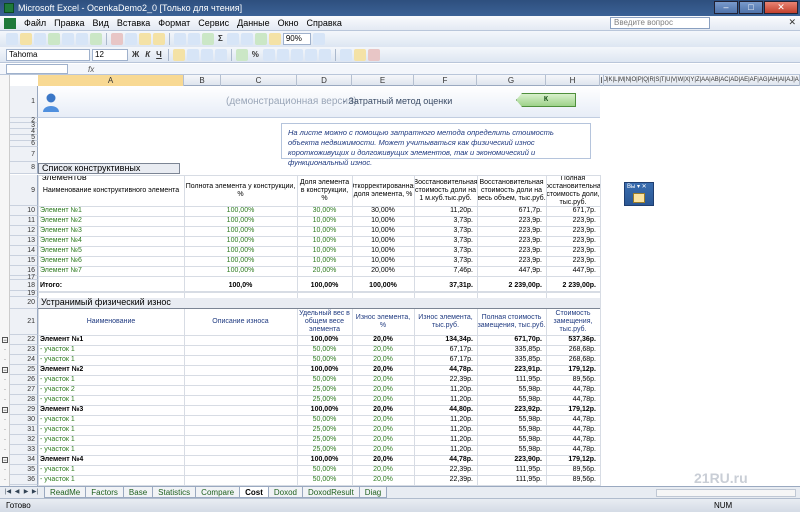 The width and height of the screenshot is (800, 512). I want to click on open-icon, so click(26, 39).